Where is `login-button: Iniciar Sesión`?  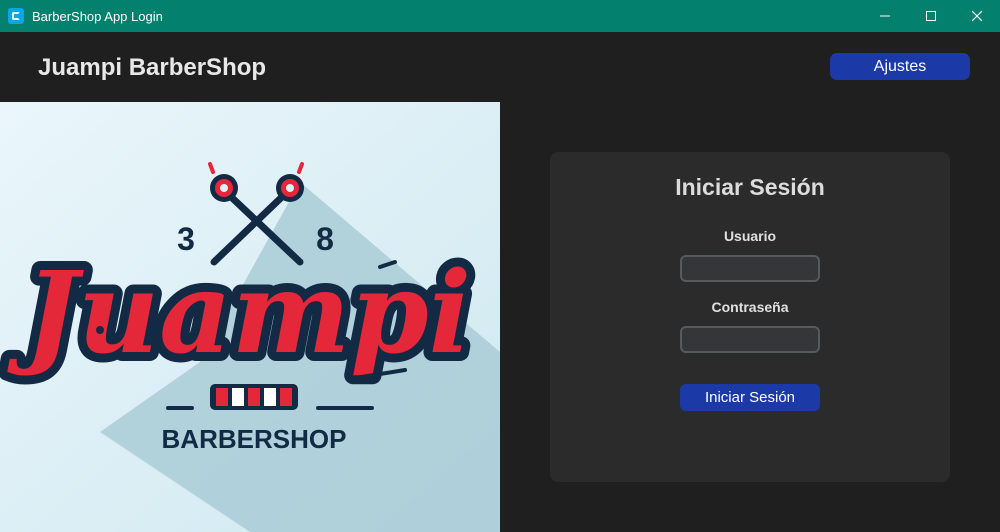
login-button: Iniciar Sesión is located at coordinates (750, 397).